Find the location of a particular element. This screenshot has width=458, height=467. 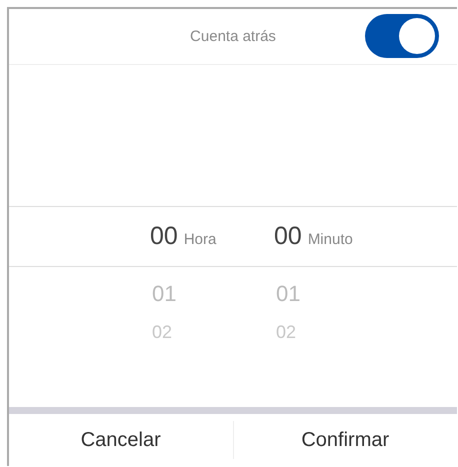

unit-label: Hora is located at coordinates (200, 239).